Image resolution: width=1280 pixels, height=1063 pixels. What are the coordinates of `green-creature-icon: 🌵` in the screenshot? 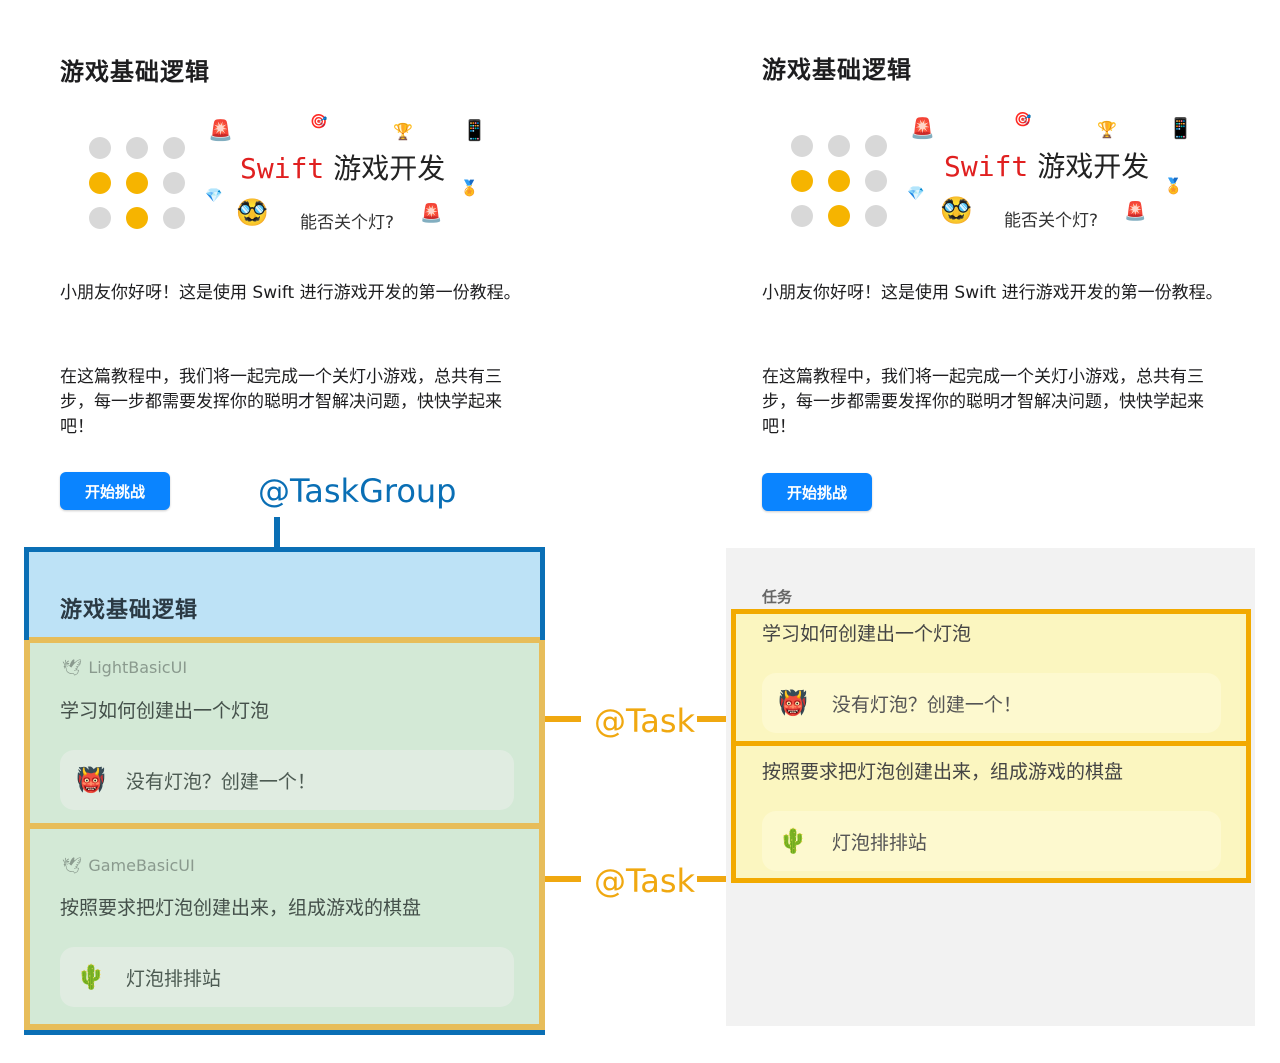 It's located at (793, 841).